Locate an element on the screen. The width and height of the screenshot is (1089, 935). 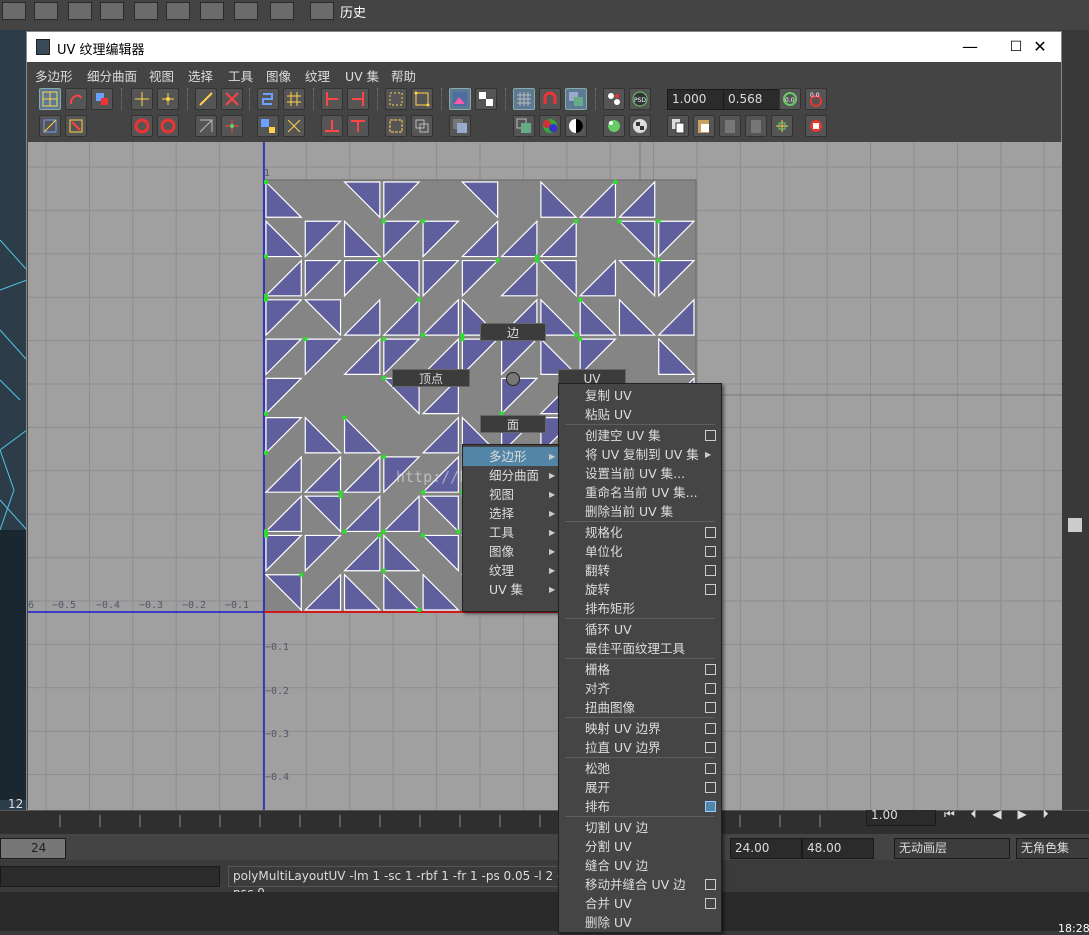
rotate-cw-icon is located at coordinates (168, 126).